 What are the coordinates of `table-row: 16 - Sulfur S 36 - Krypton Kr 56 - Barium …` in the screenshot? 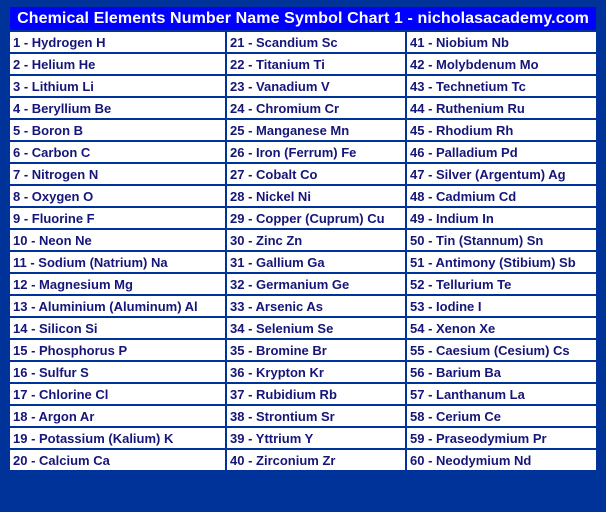 It's located at (303, 372).